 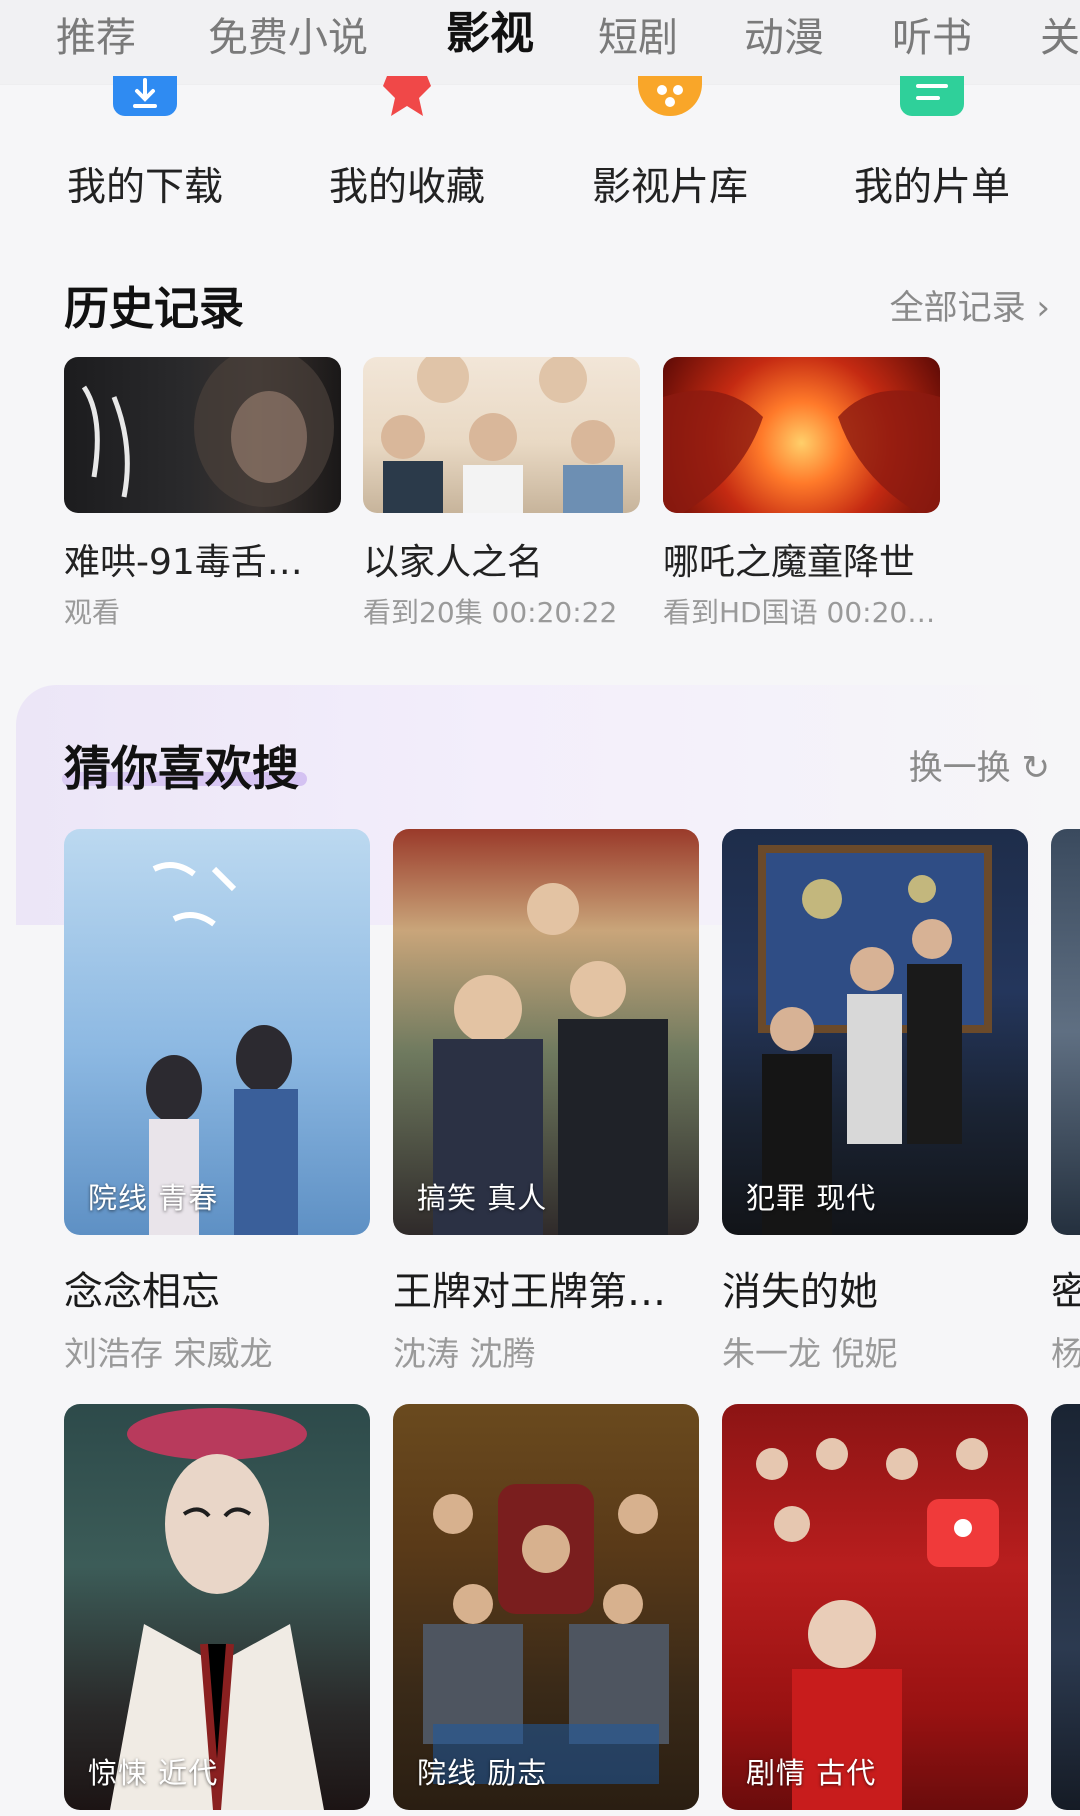 I want to click on poster: 院线 青春, so click(x=217, y=1032).